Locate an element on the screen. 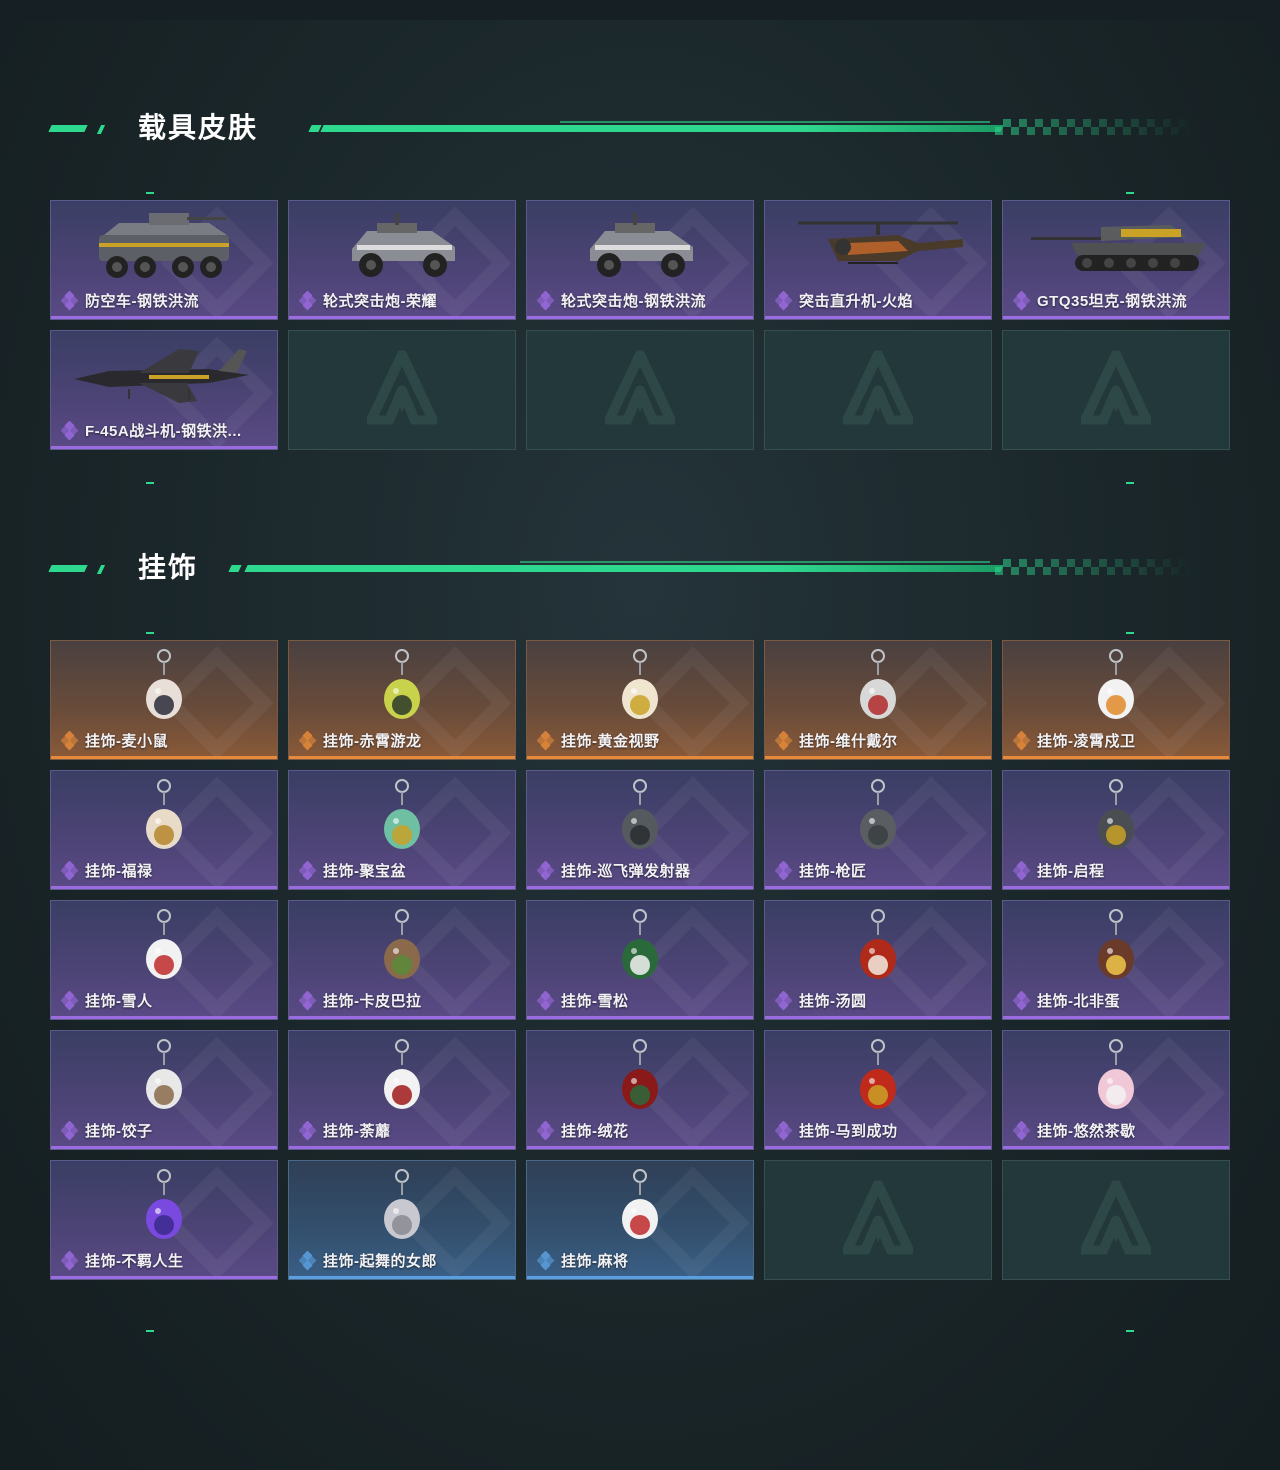 This screenshot has width=1280, height=1470. item-label-row: 挂饰-福禄 is located at coordinates (107, 870).